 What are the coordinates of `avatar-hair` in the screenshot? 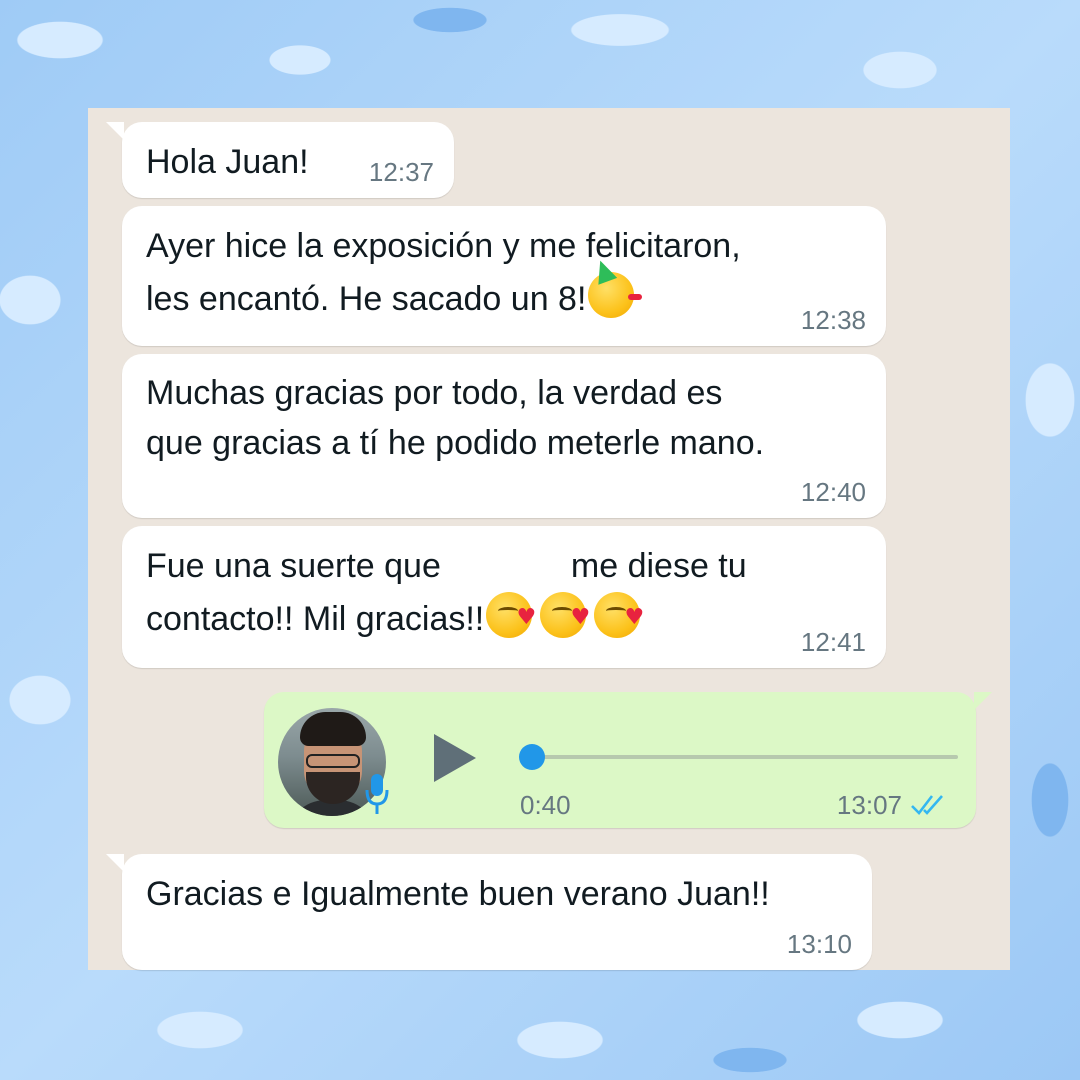 It's located at (333, 729).